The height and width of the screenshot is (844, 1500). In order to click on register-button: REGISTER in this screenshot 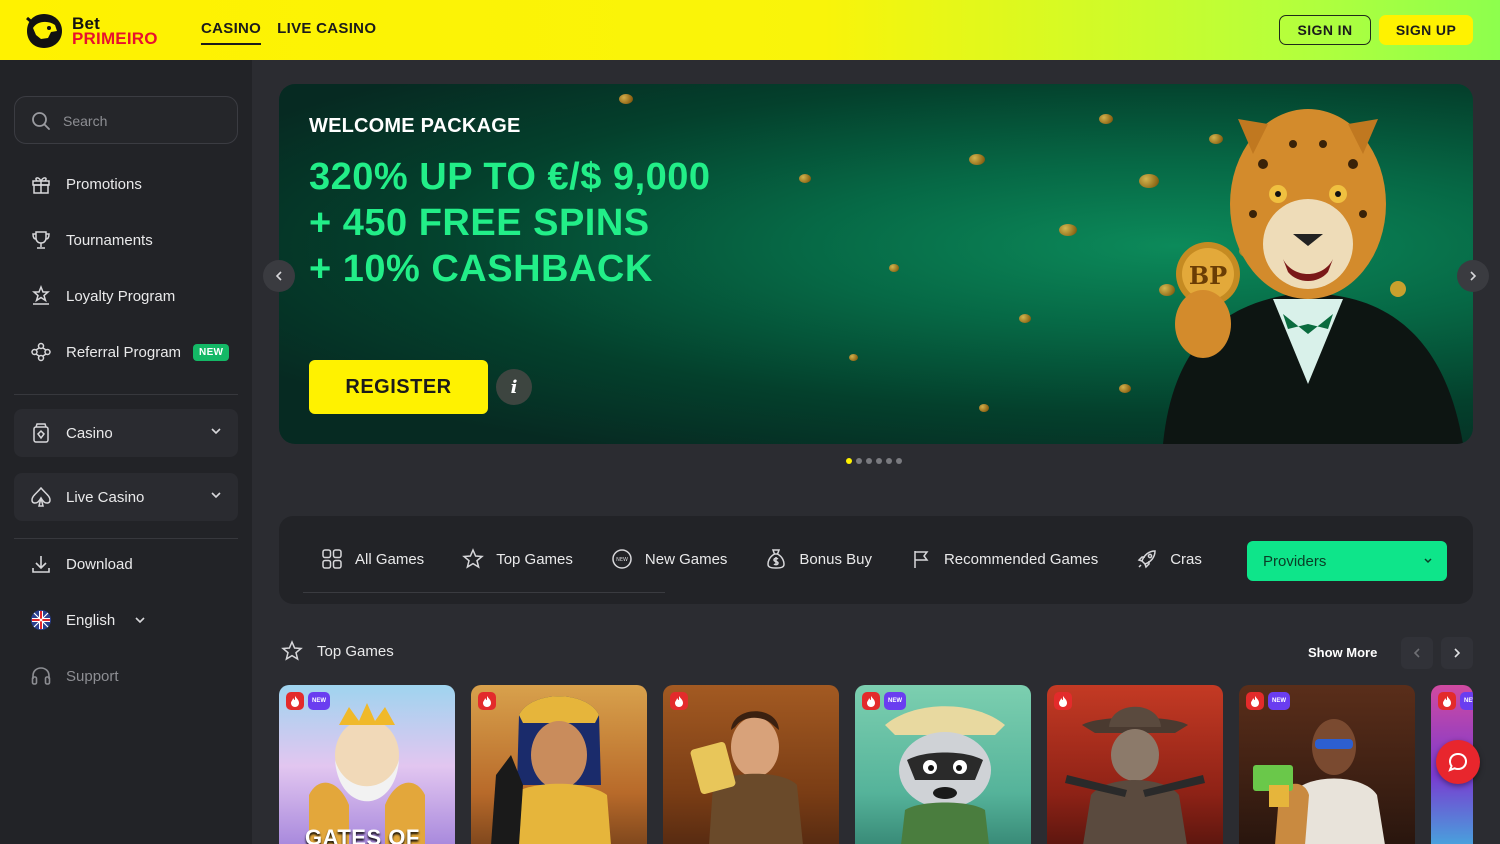, I will do `click(398, 387)`.